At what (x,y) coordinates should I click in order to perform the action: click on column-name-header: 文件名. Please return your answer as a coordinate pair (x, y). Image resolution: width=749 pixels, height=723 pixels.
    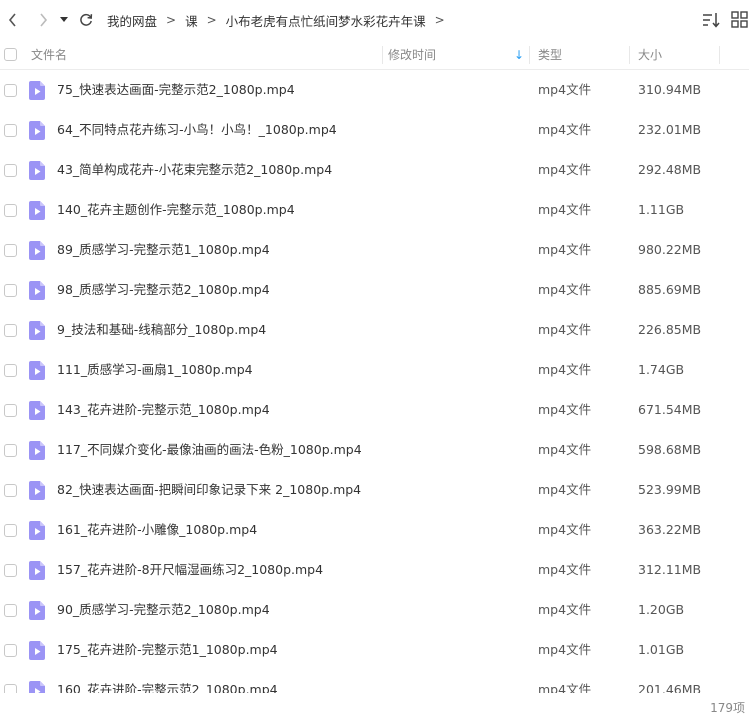
    Looking at the image, I should click on (49, 55).